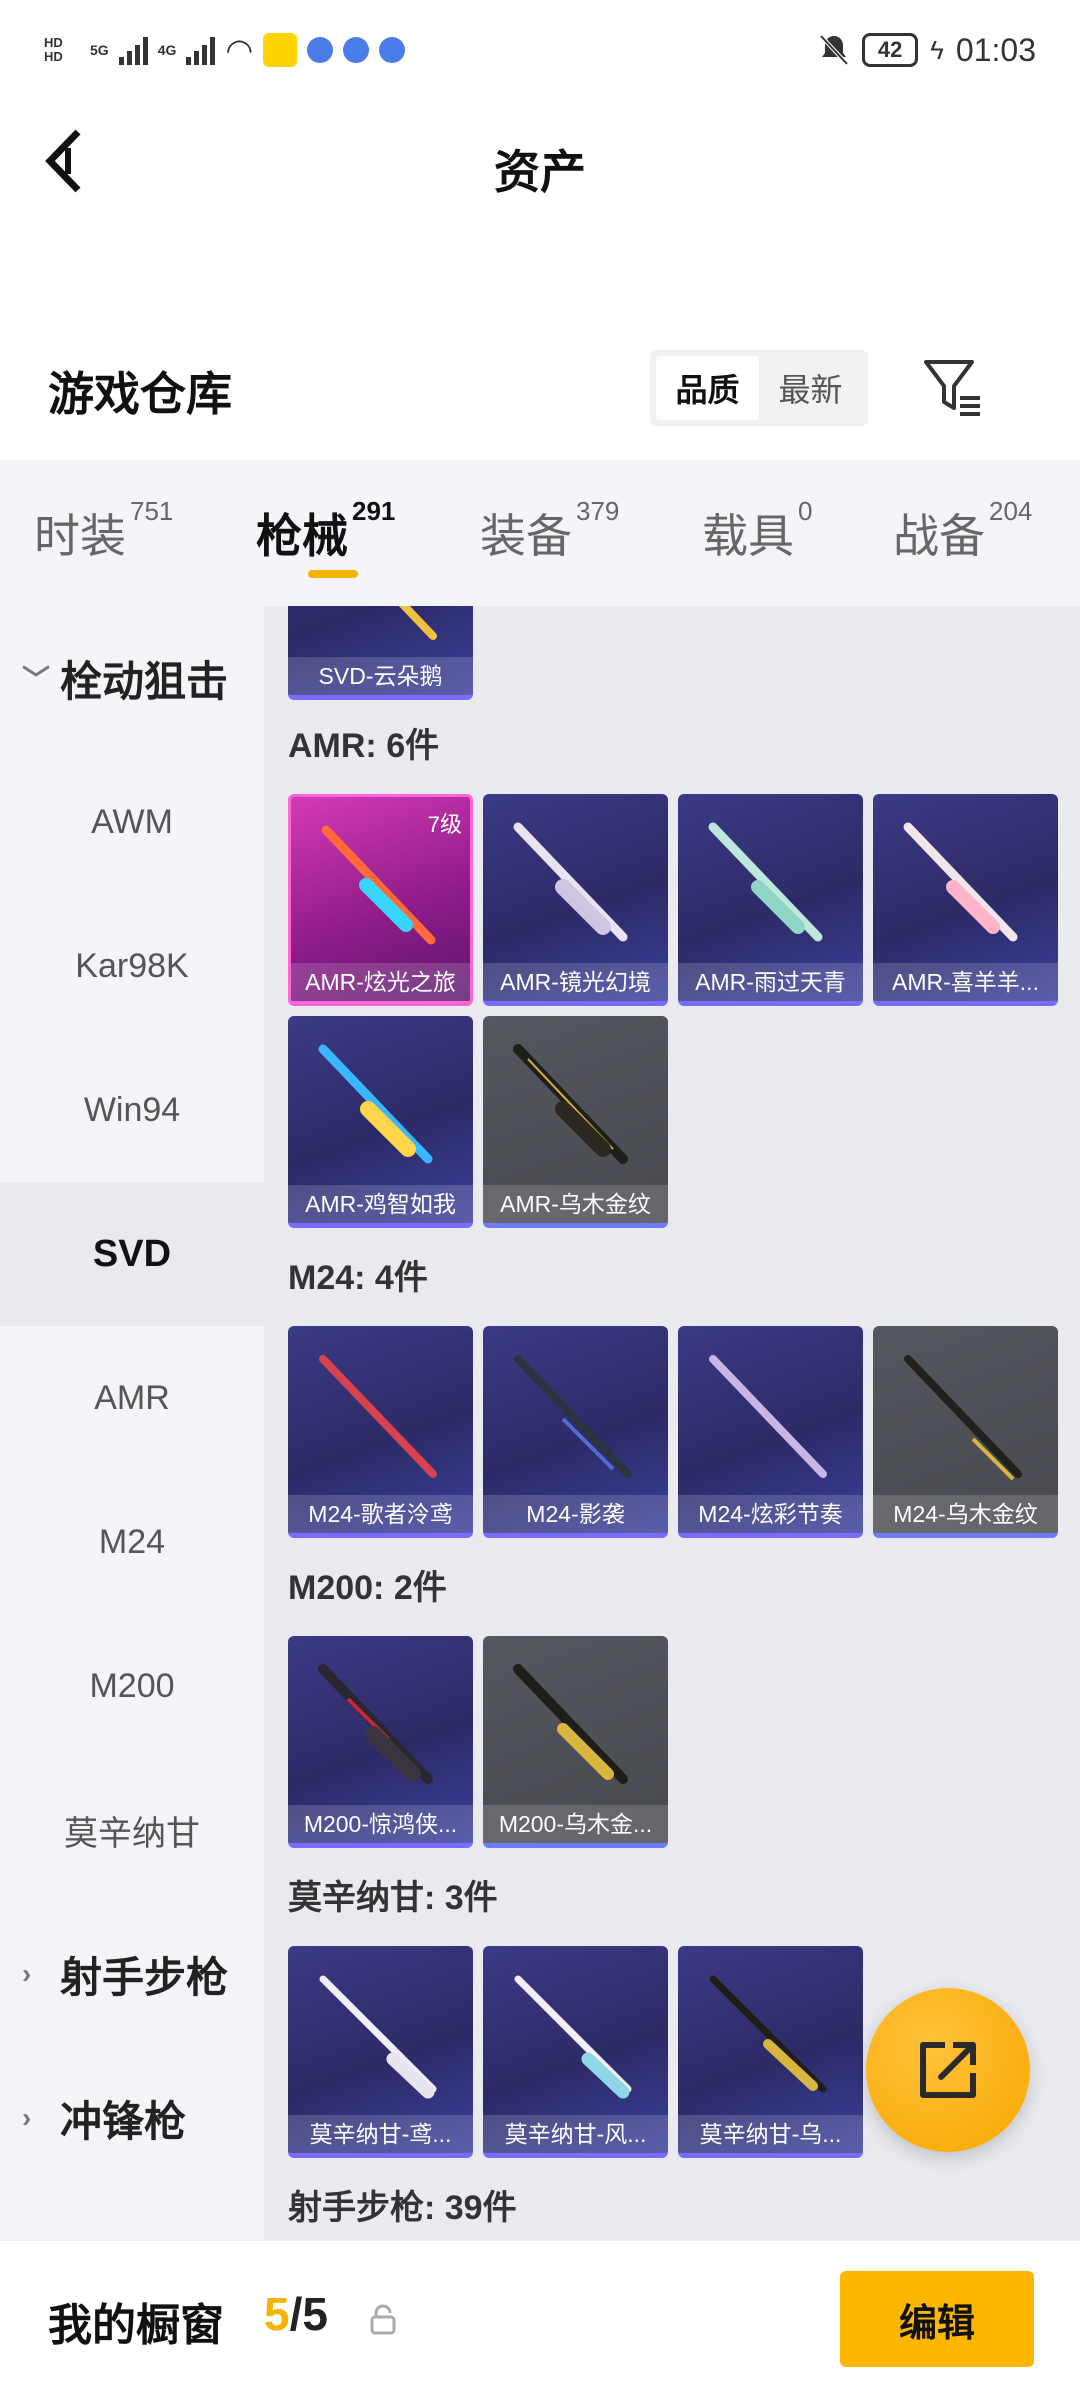 Image resolution: width=1080 pixels, height=2400 pixels. Describe the element at coordinates (939, 536) in the screenshot. I see `tab-label: 战备` at that location.